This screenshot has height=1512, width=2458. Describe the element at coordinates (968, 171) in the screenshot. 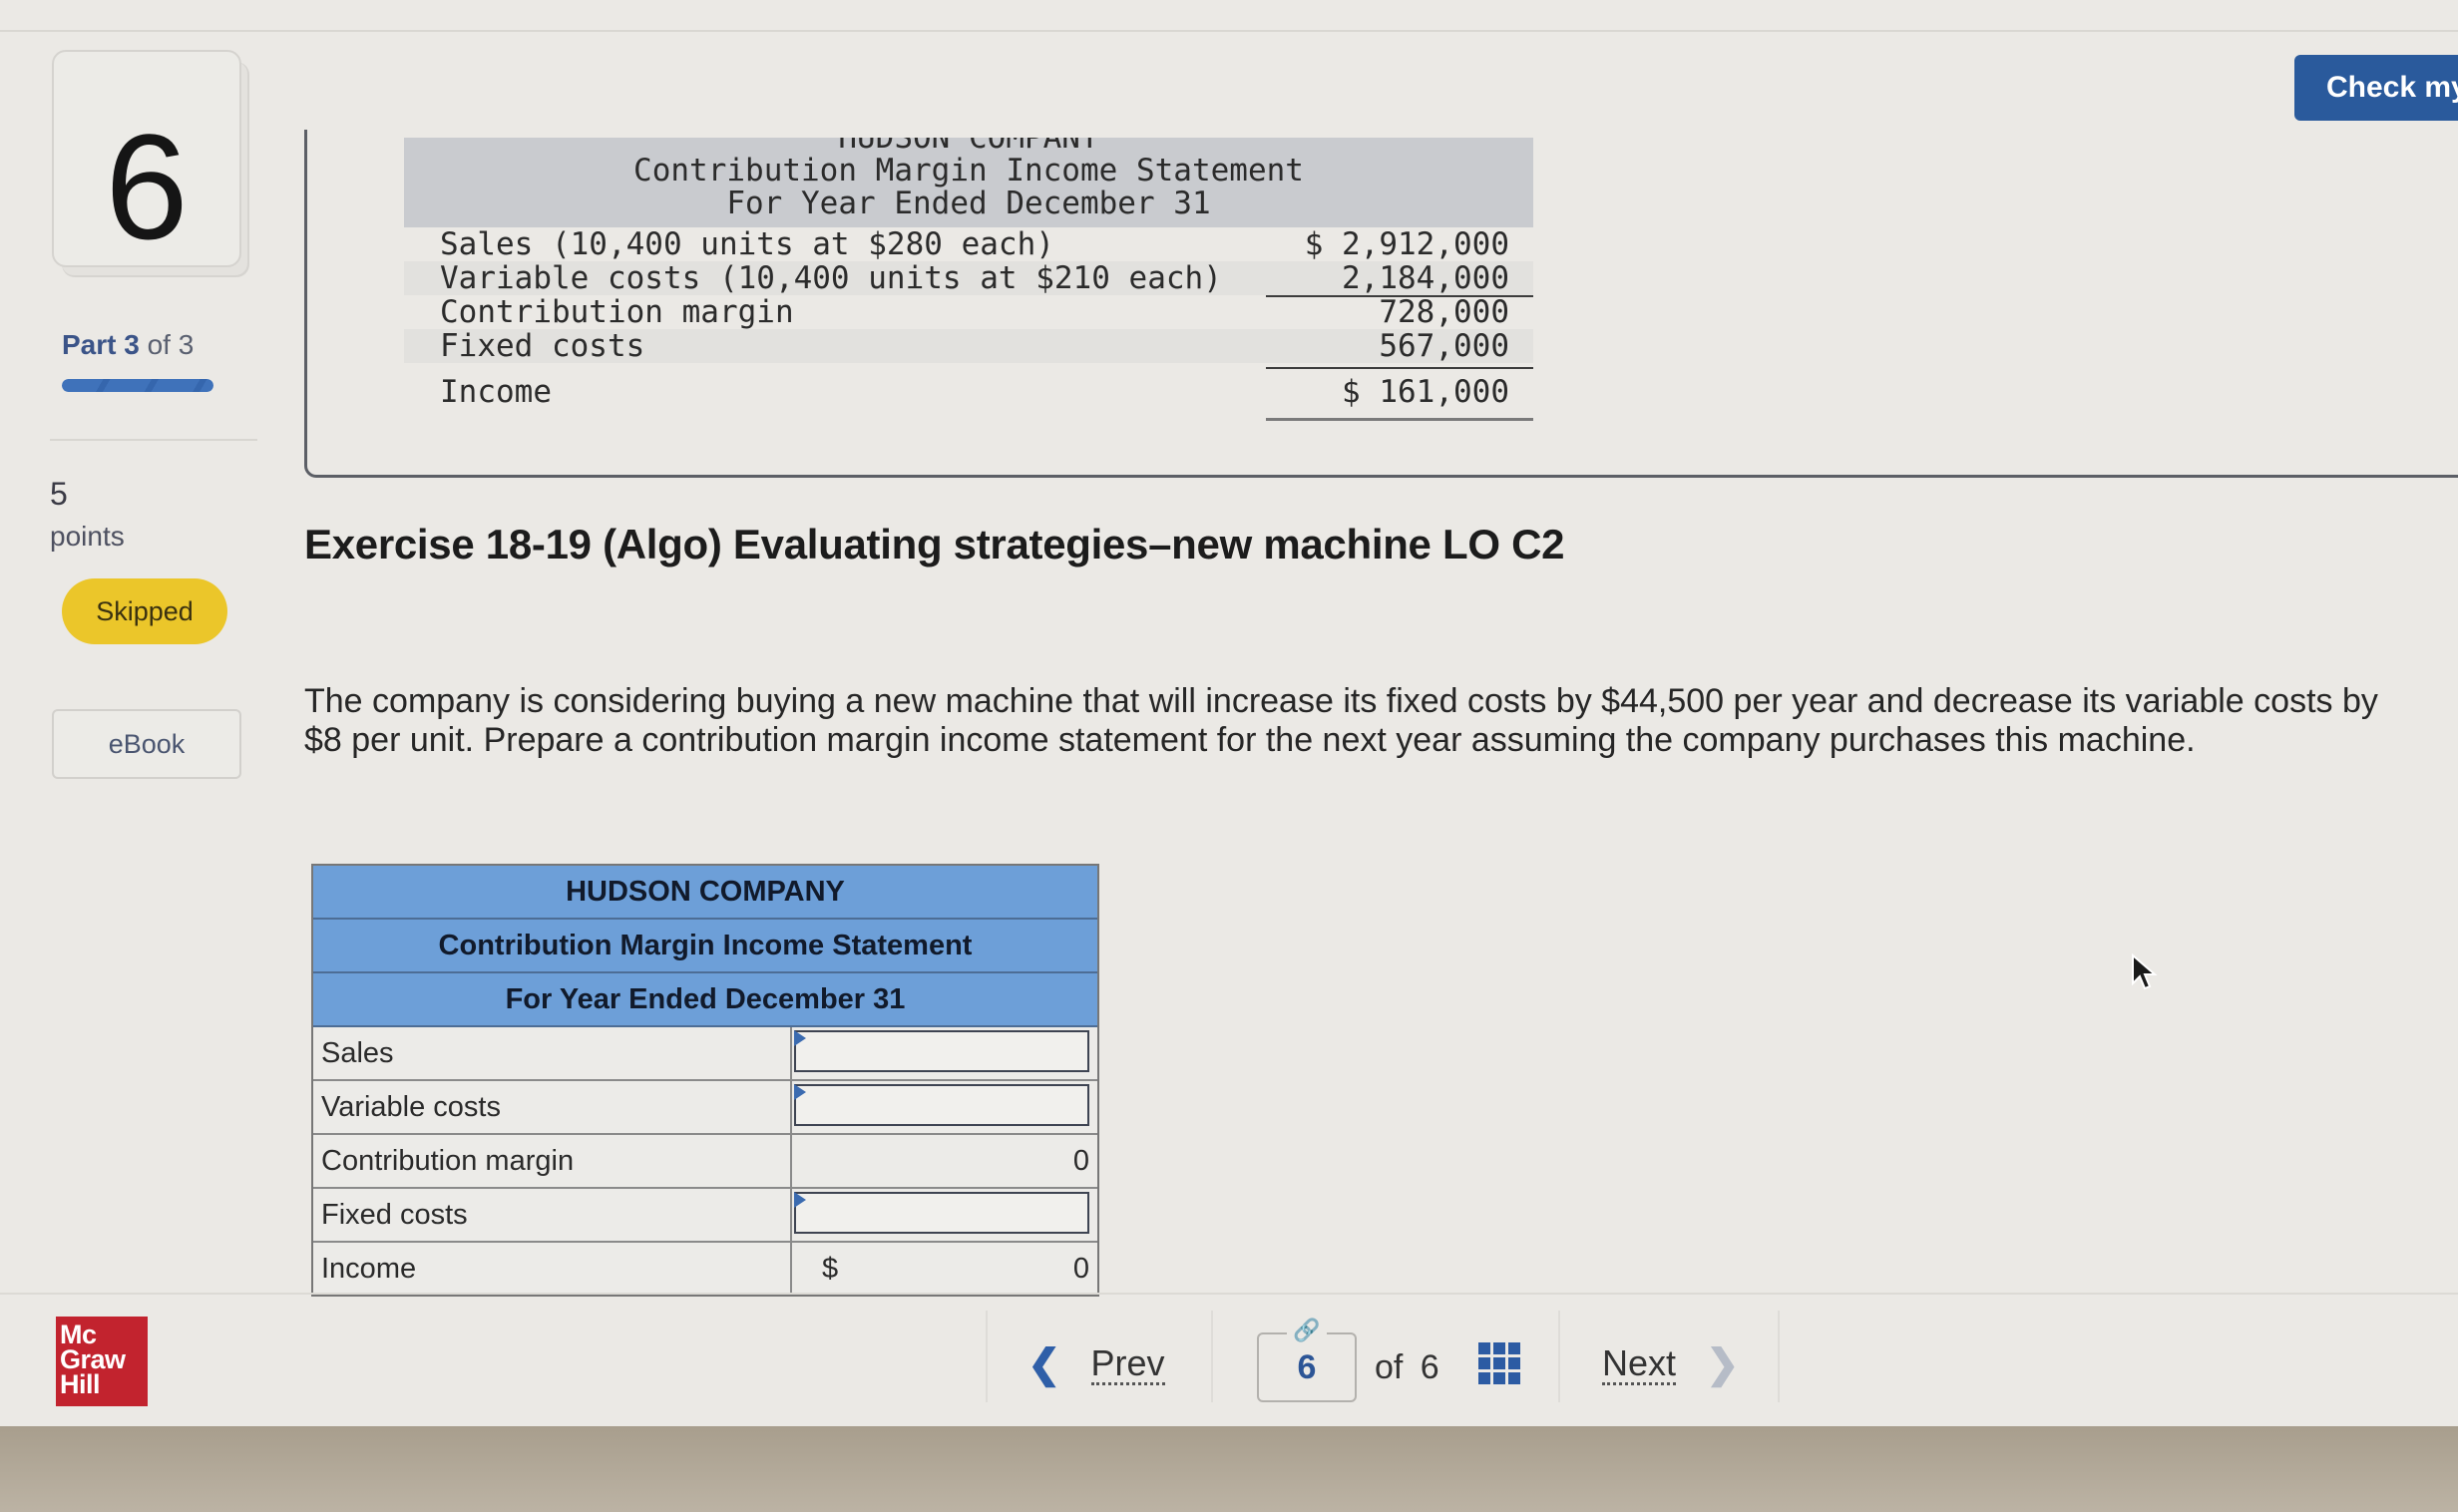

I see `reference-title: Contribution Margin Income Statement` at that location.